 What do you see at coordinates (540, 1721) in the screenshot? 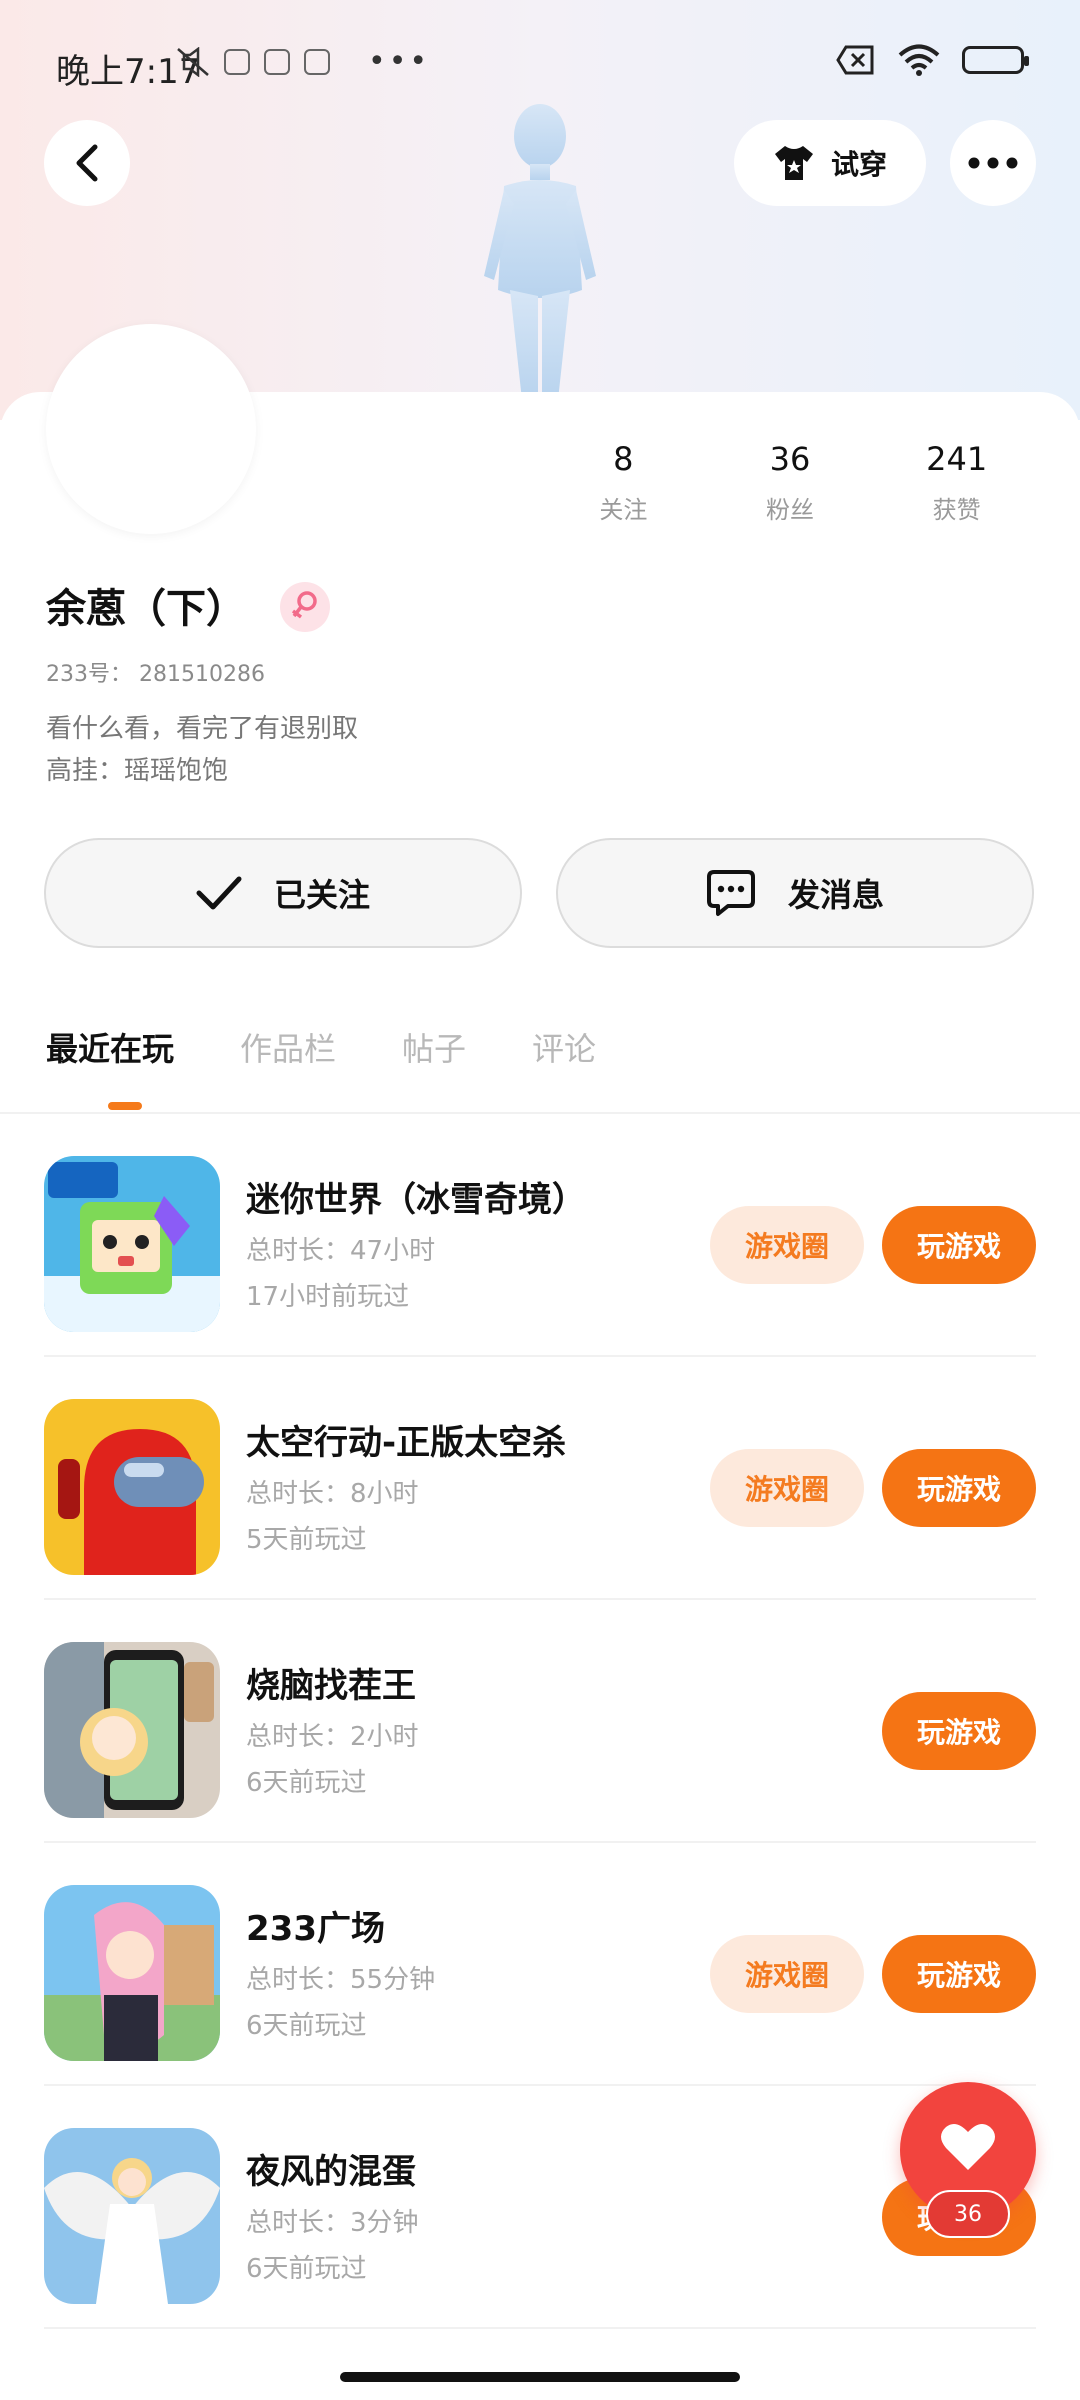
I see `game-row: 烧脑找茬王 总时长：2小时 6天前玩过 玩游戏` at bounding box center [540, 1721].